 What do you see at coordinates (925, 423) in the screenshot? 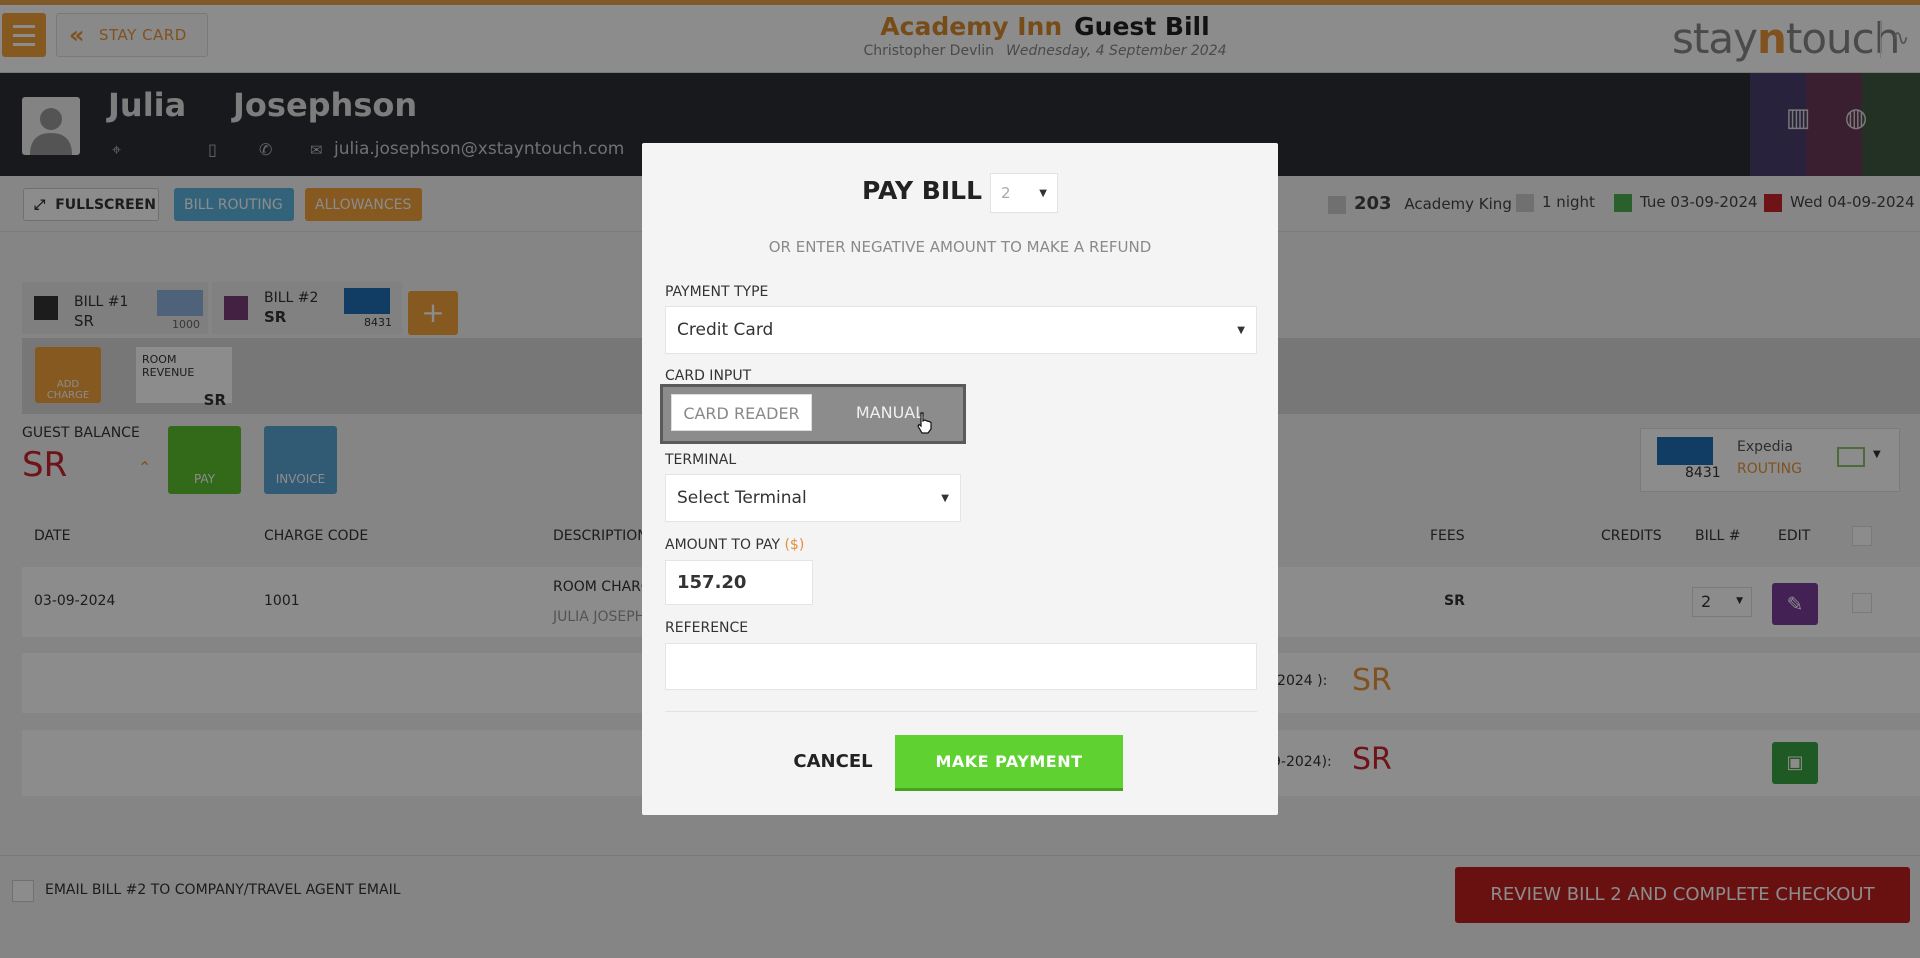
I see `hand-cursor-icon` at bounding box center [925, 423].